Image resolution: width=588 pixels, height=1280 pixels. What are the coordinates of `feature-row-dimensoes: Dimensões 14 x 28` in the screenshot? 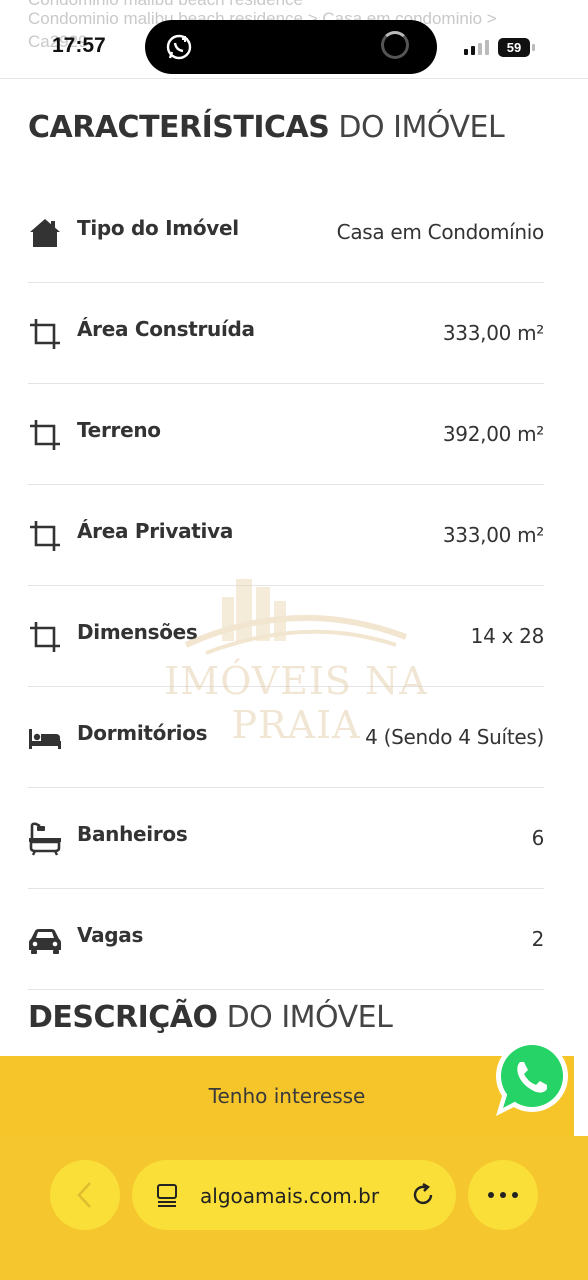 It's located at (286, 636).